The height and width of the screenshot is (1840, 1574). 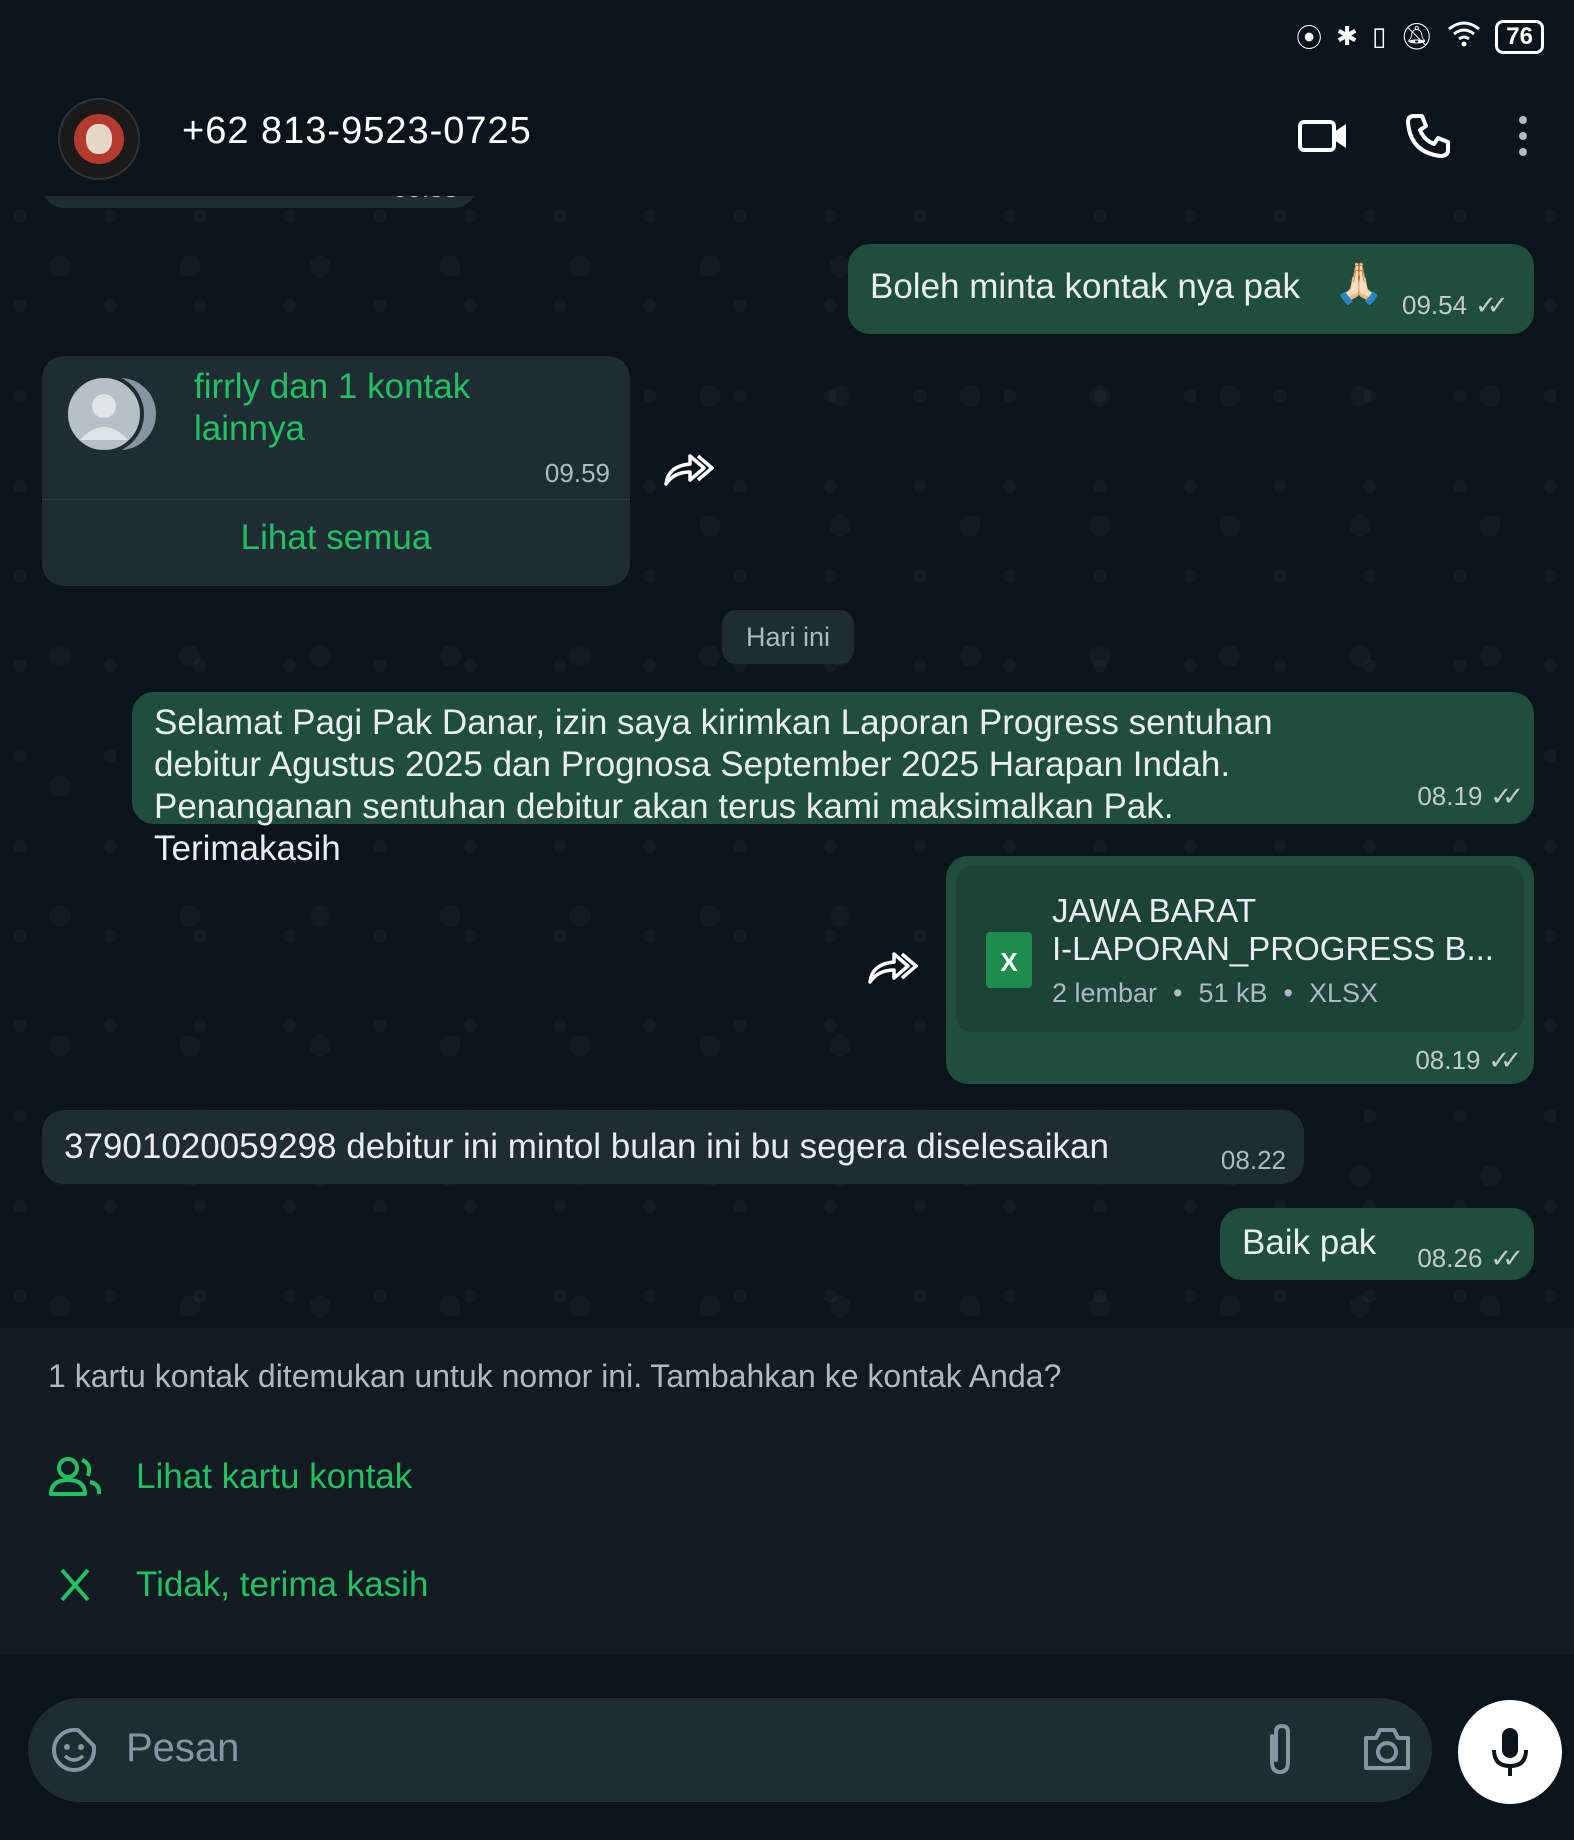 What do you see at coordinates (1435, 305) in the screenshot?
I see `message-time: 09.54` at bounding box center [1435, 305].